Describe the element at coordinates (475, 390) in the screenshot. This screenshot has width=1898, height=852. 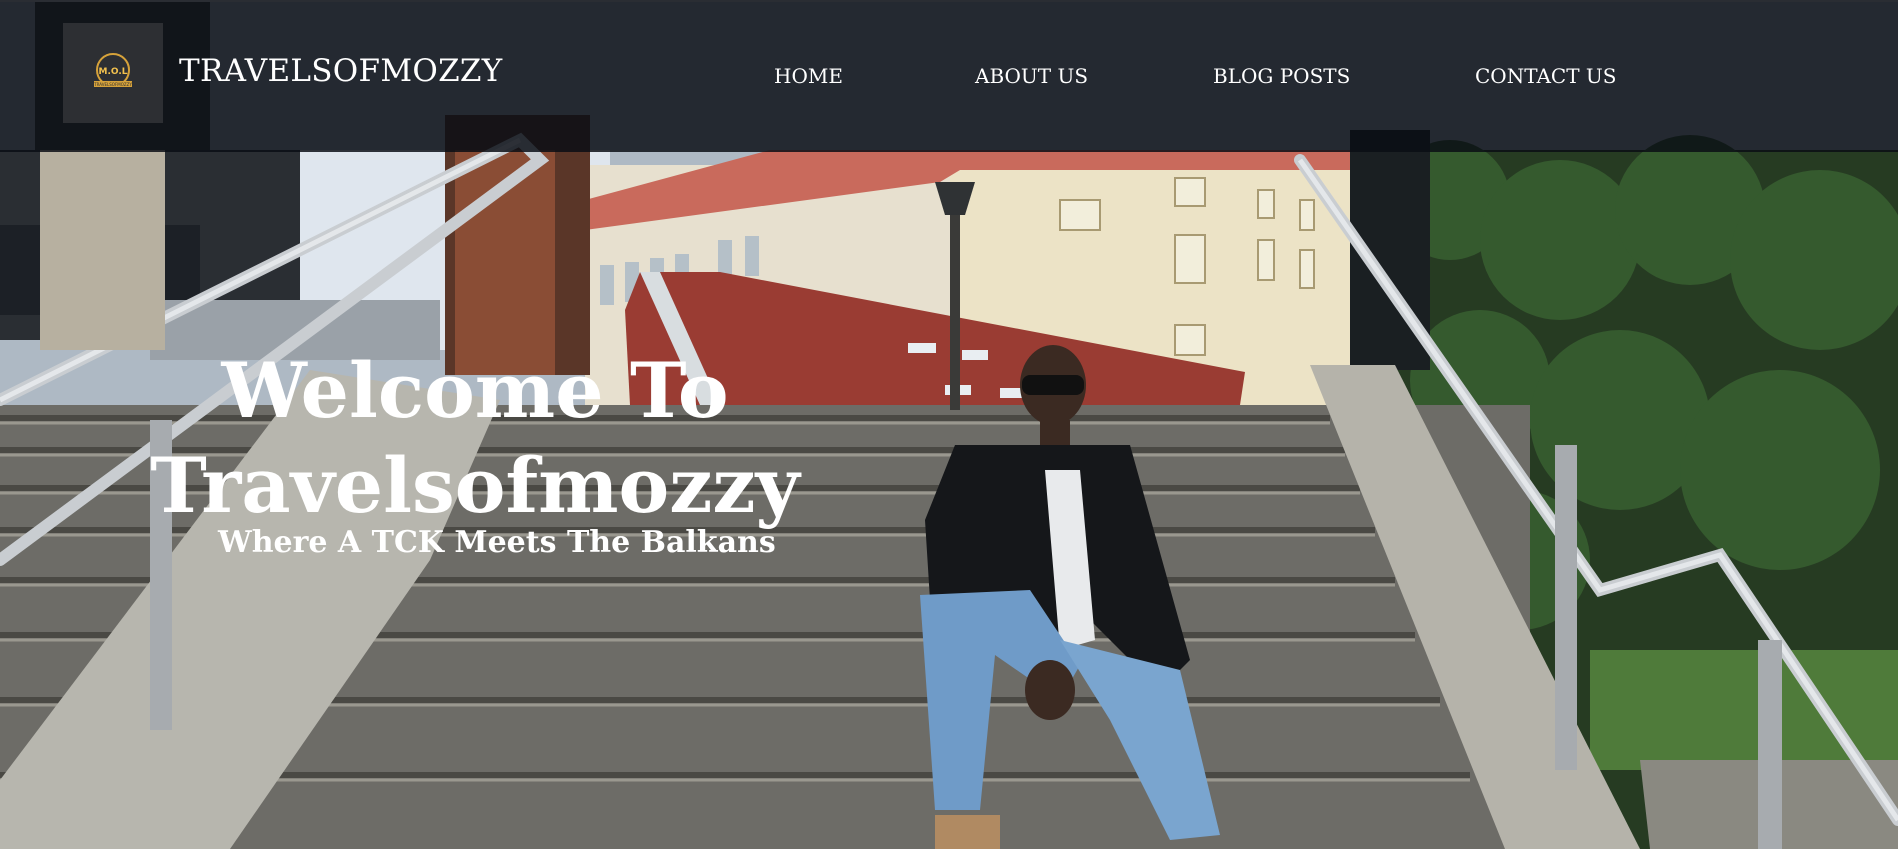
I see `hero-title-line-1: Welcome To` at that location.